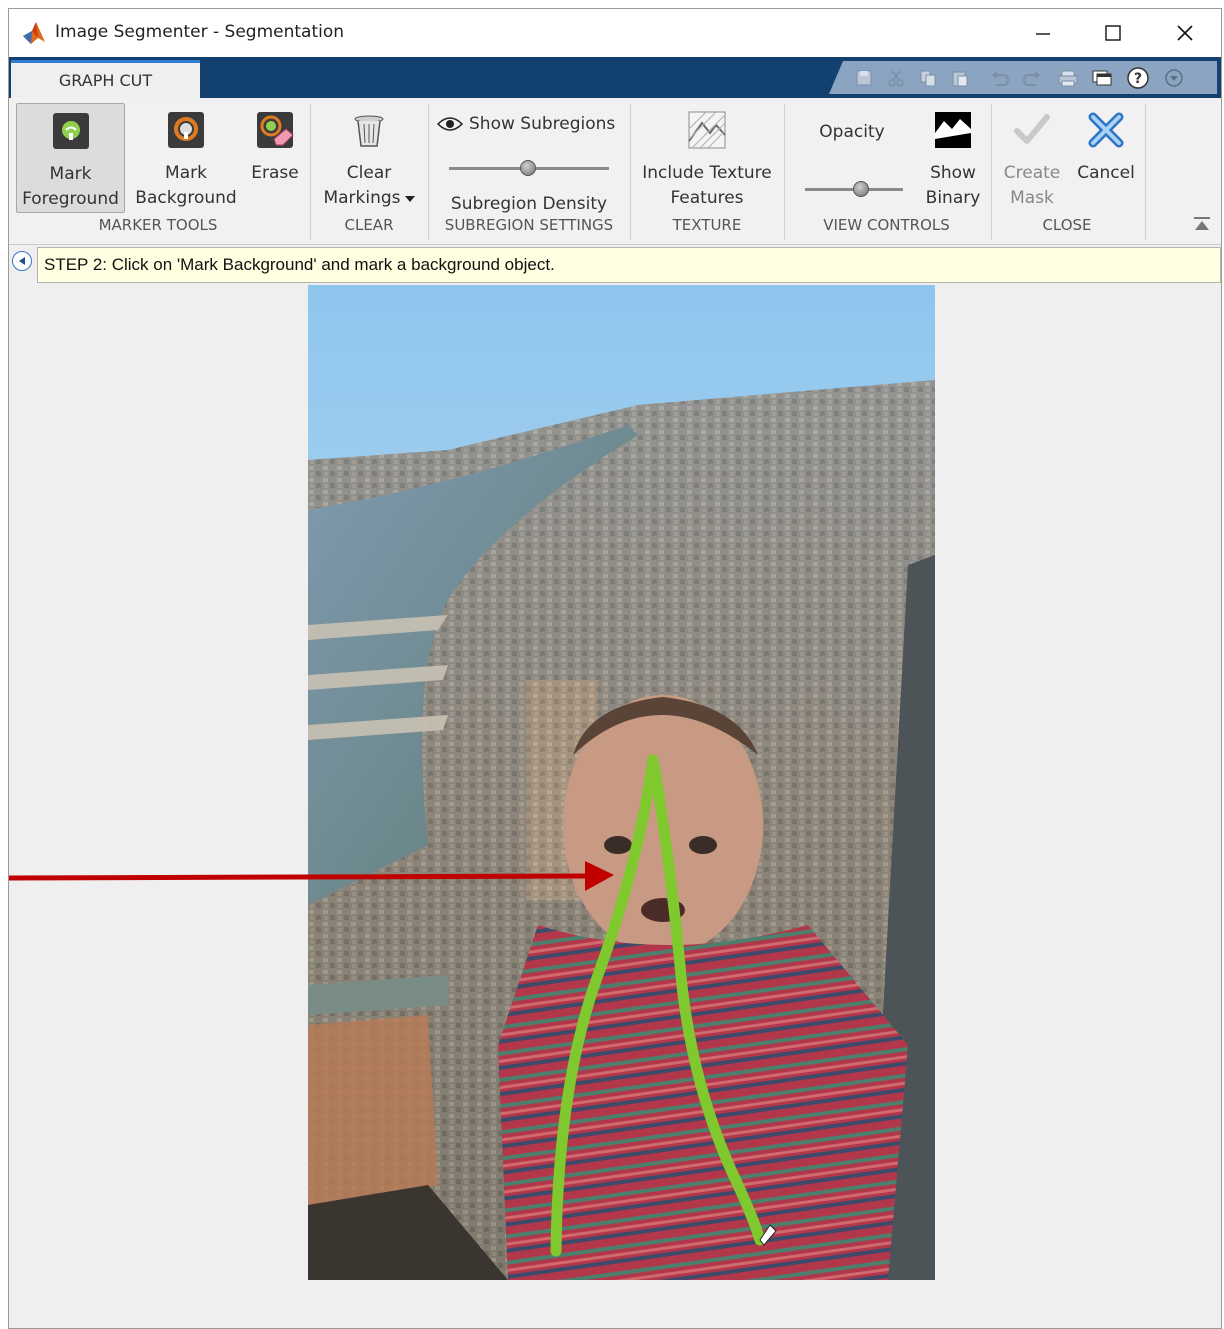 Image resolution: width=1224 pixels, height=1329 pixels. Describe the element at coordinates (1032, 198) in the screenshot. I see `create-mask-label-2: Mask` at that location.